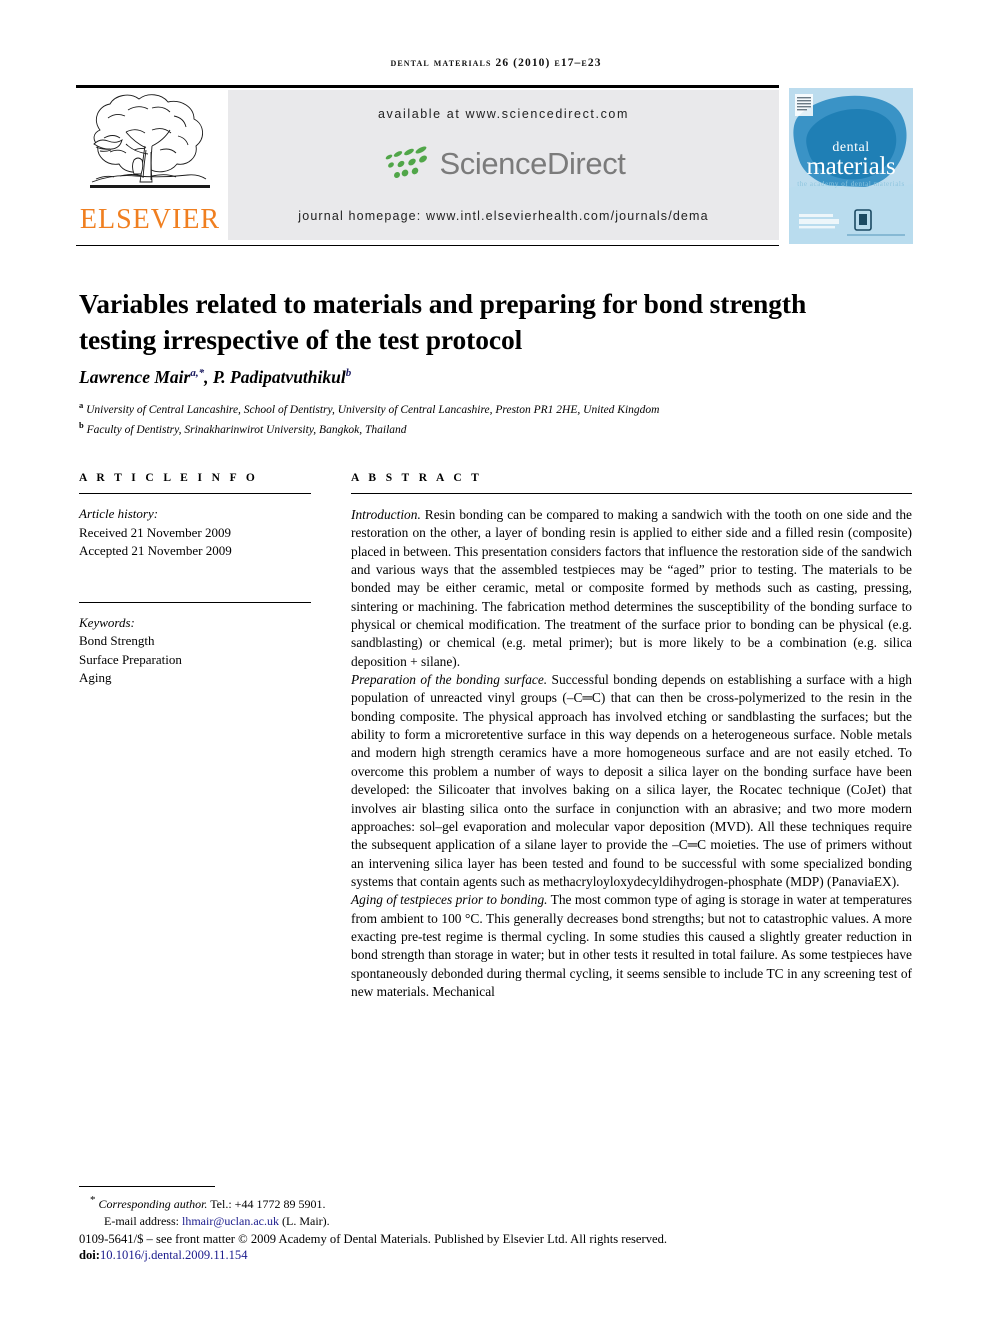 This screenshot has height=1323, width=992. Describe the element at coordinates (155, 550) in the screenshot. I see `article-history-accepted: Accepted 21 November 2009` at that location.